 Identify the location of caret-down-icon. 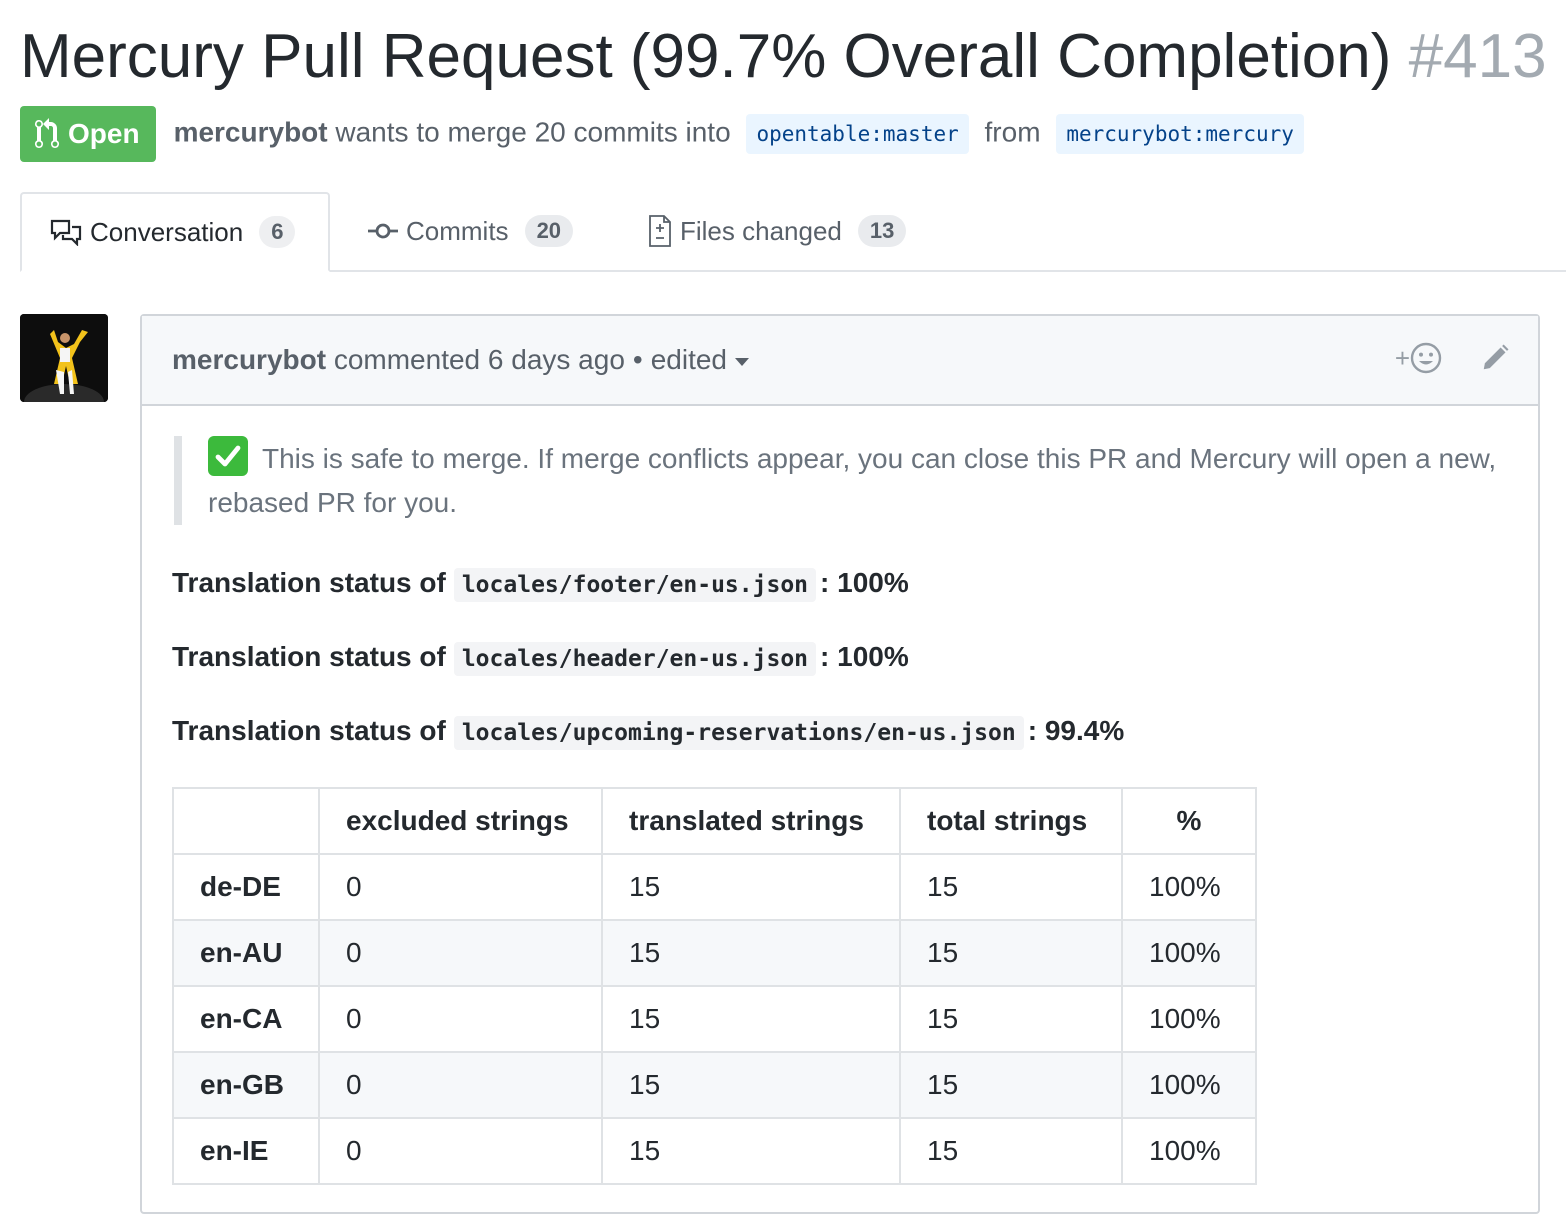
(742, 361).